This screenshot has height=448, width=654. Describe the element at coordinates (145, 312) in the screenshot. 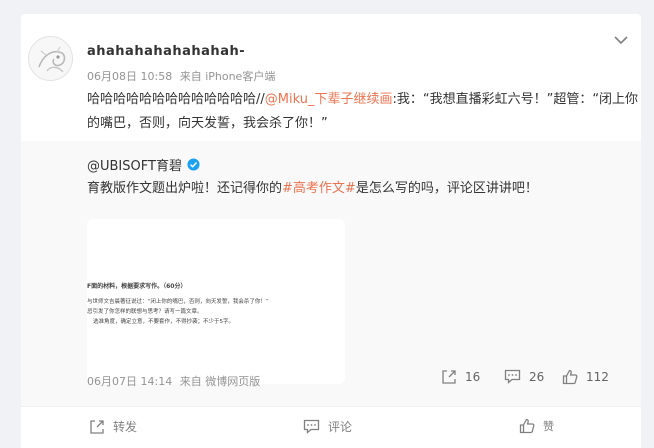

I see `image-text-line: 忌引发了你怎样的联想与思考？请写一篇文章。` at that location.